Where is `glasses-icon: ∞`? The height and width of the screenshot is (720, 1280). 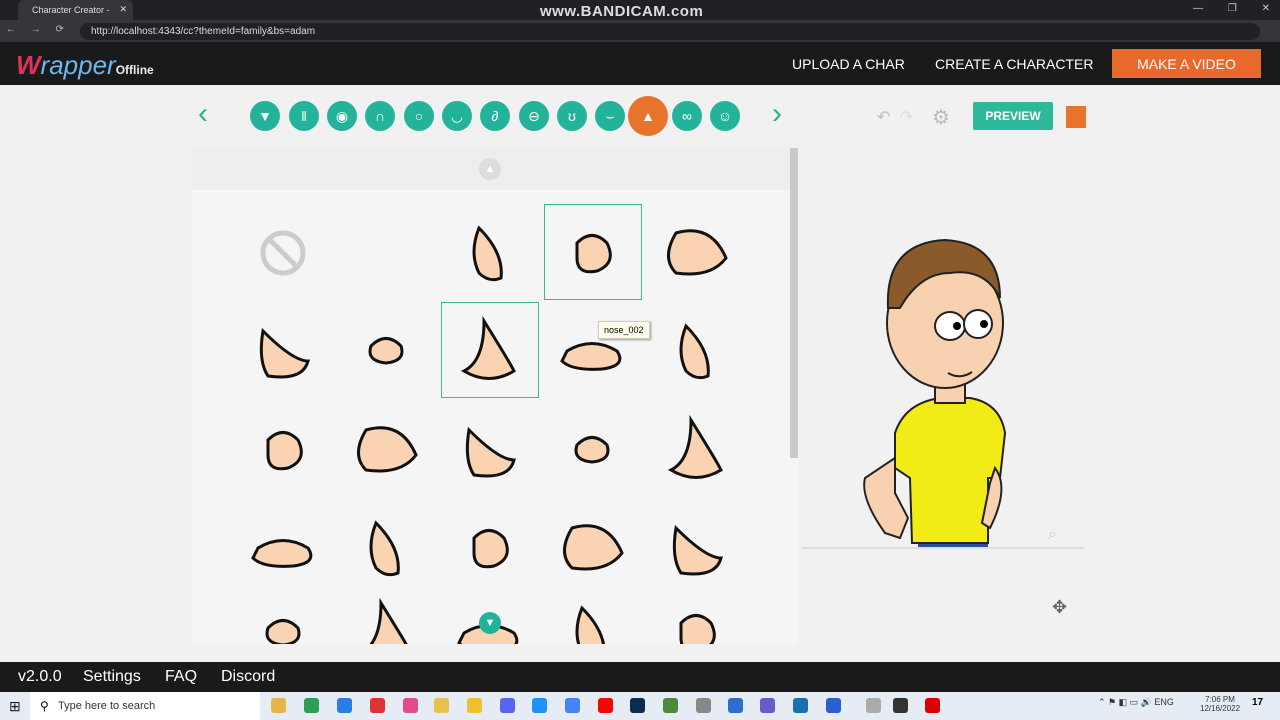 glasses-icon: ∞ is located at coordinates (687, 116).